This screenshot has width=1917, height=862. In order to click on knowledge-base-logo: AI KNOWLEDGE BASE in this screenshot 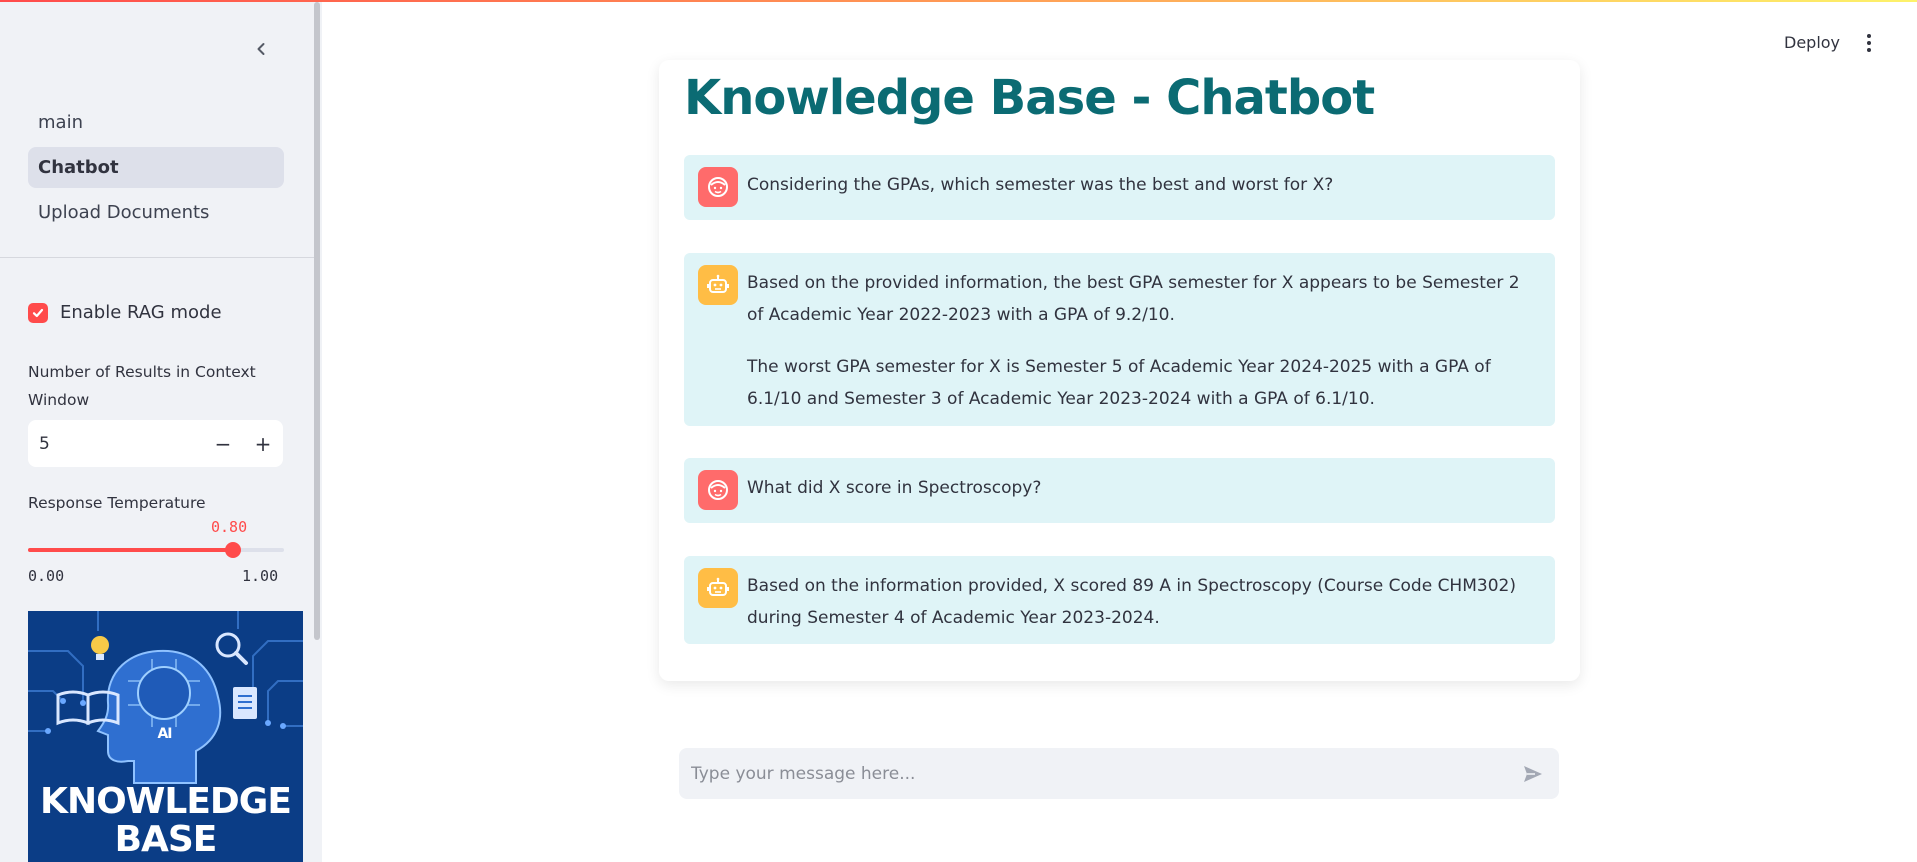, I will do `click(165, 736)`.